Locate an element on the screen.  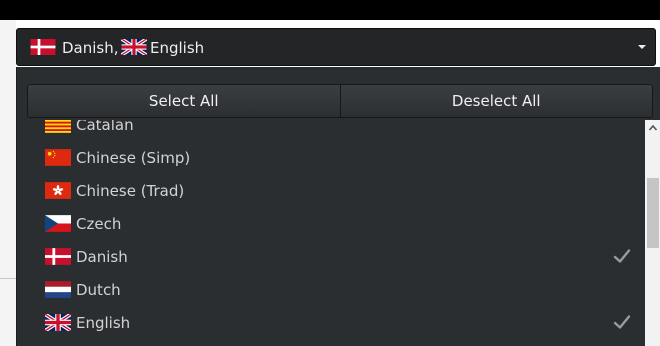
selected-value-english: English is located at coordinates (177, 48).